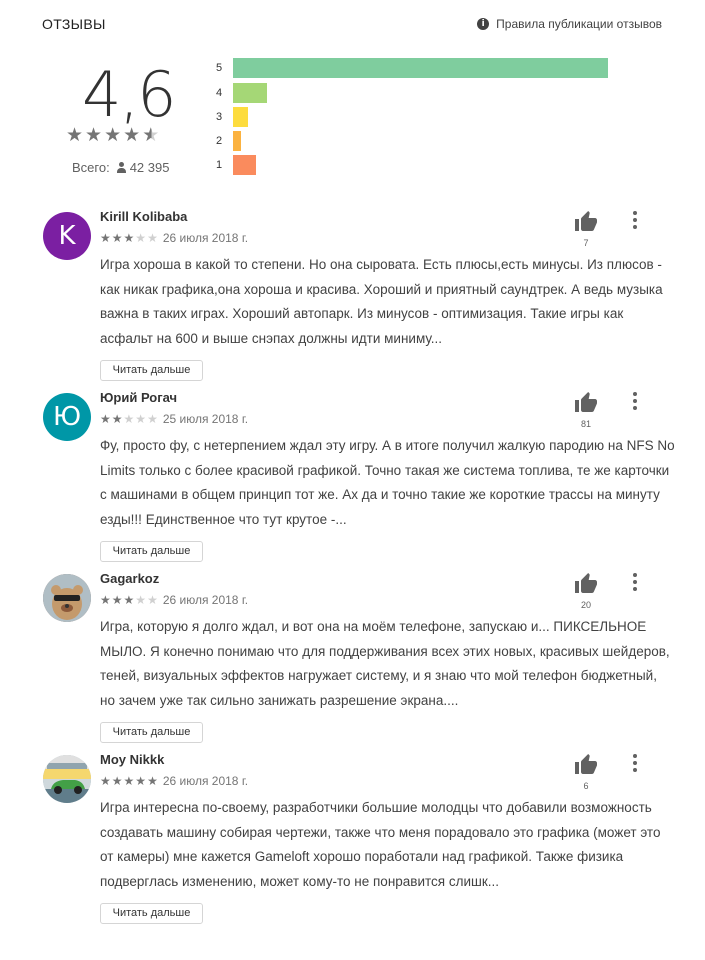 The width and height of the screenshot is (705, 960). Describe the element at coordinates (67, 417) in the screenshot. I see `avatar: Ю` at that location.